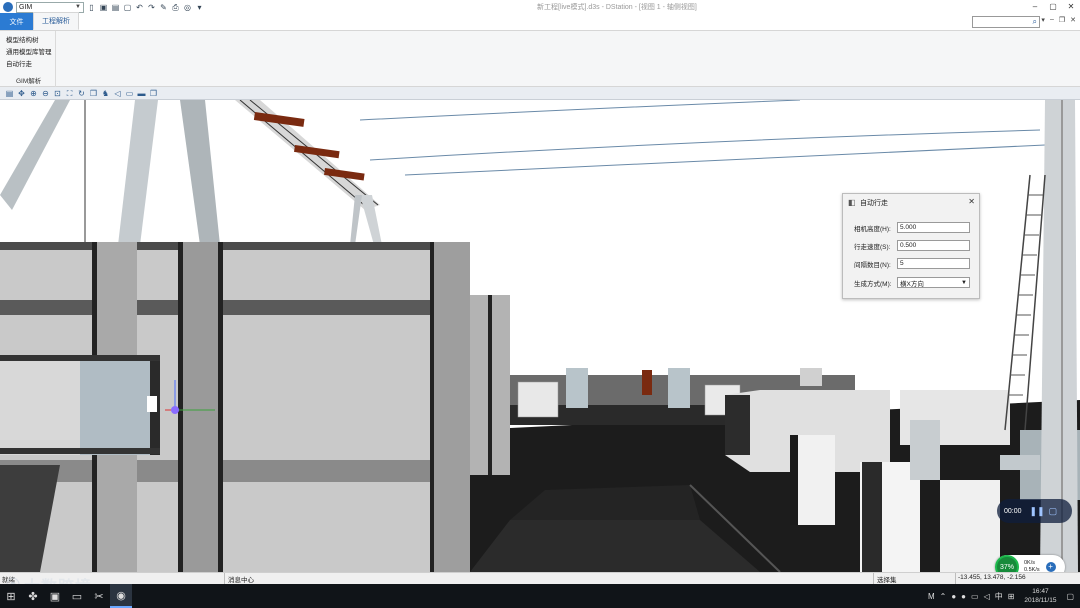  I want to click on ribbon-item-model-tree: 模型结构树, so click(30, 41).